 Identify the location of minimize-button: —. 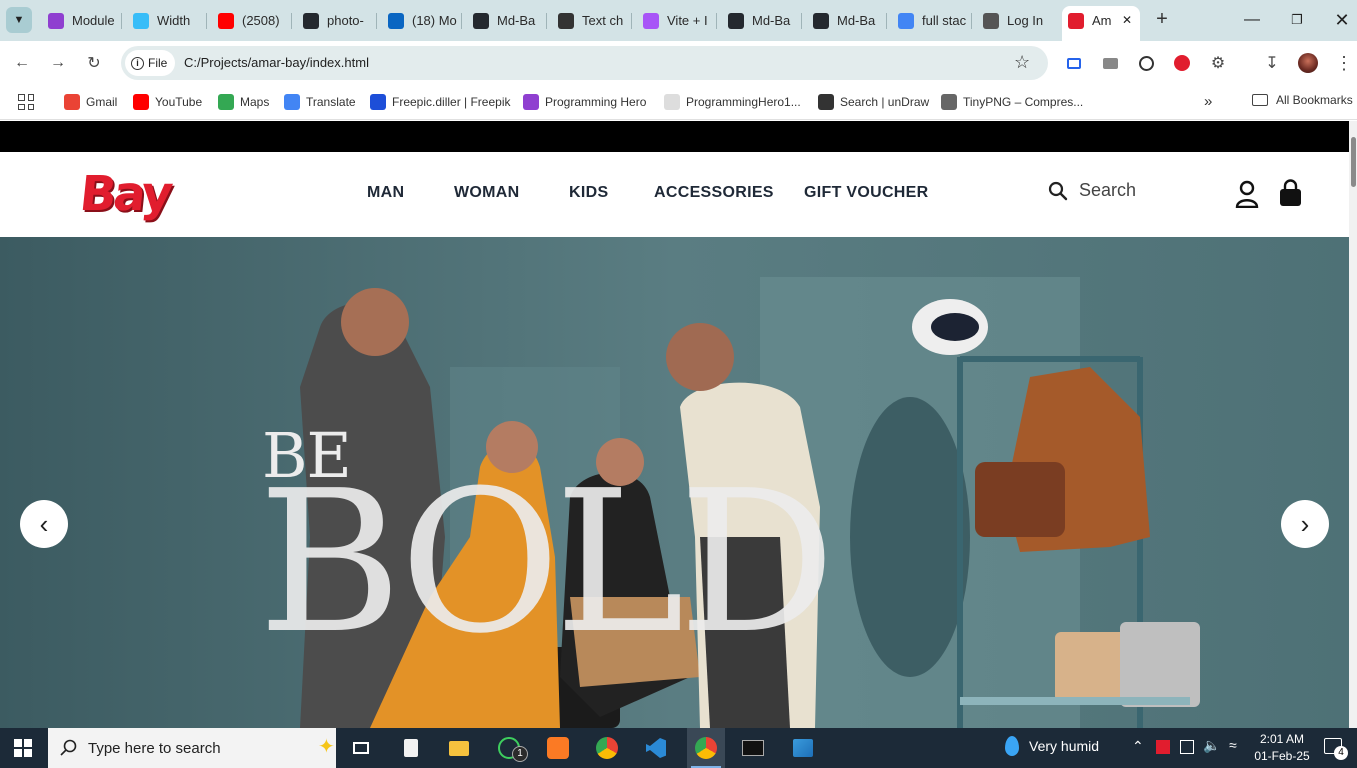
(1252, 20).